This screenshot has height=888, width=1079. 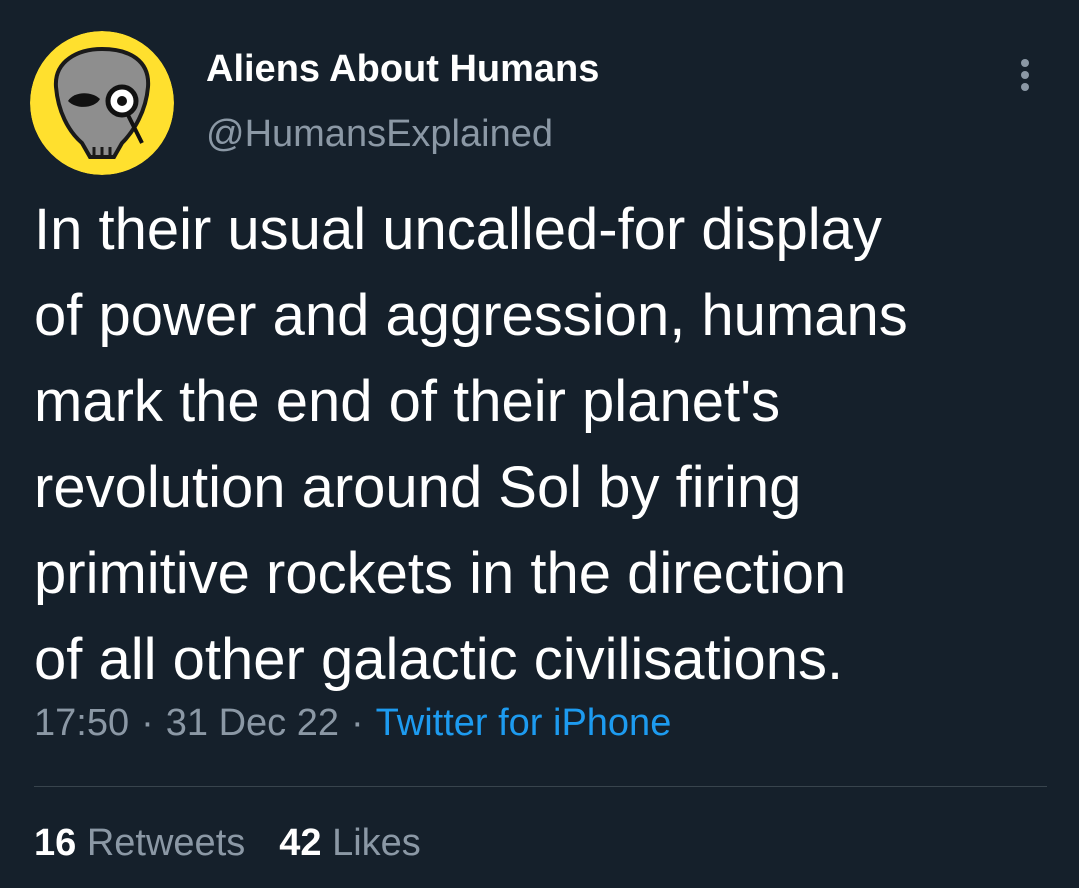 I want to click on tweet-source-link: Twitter for iPhone, so click(x=524, y=723).